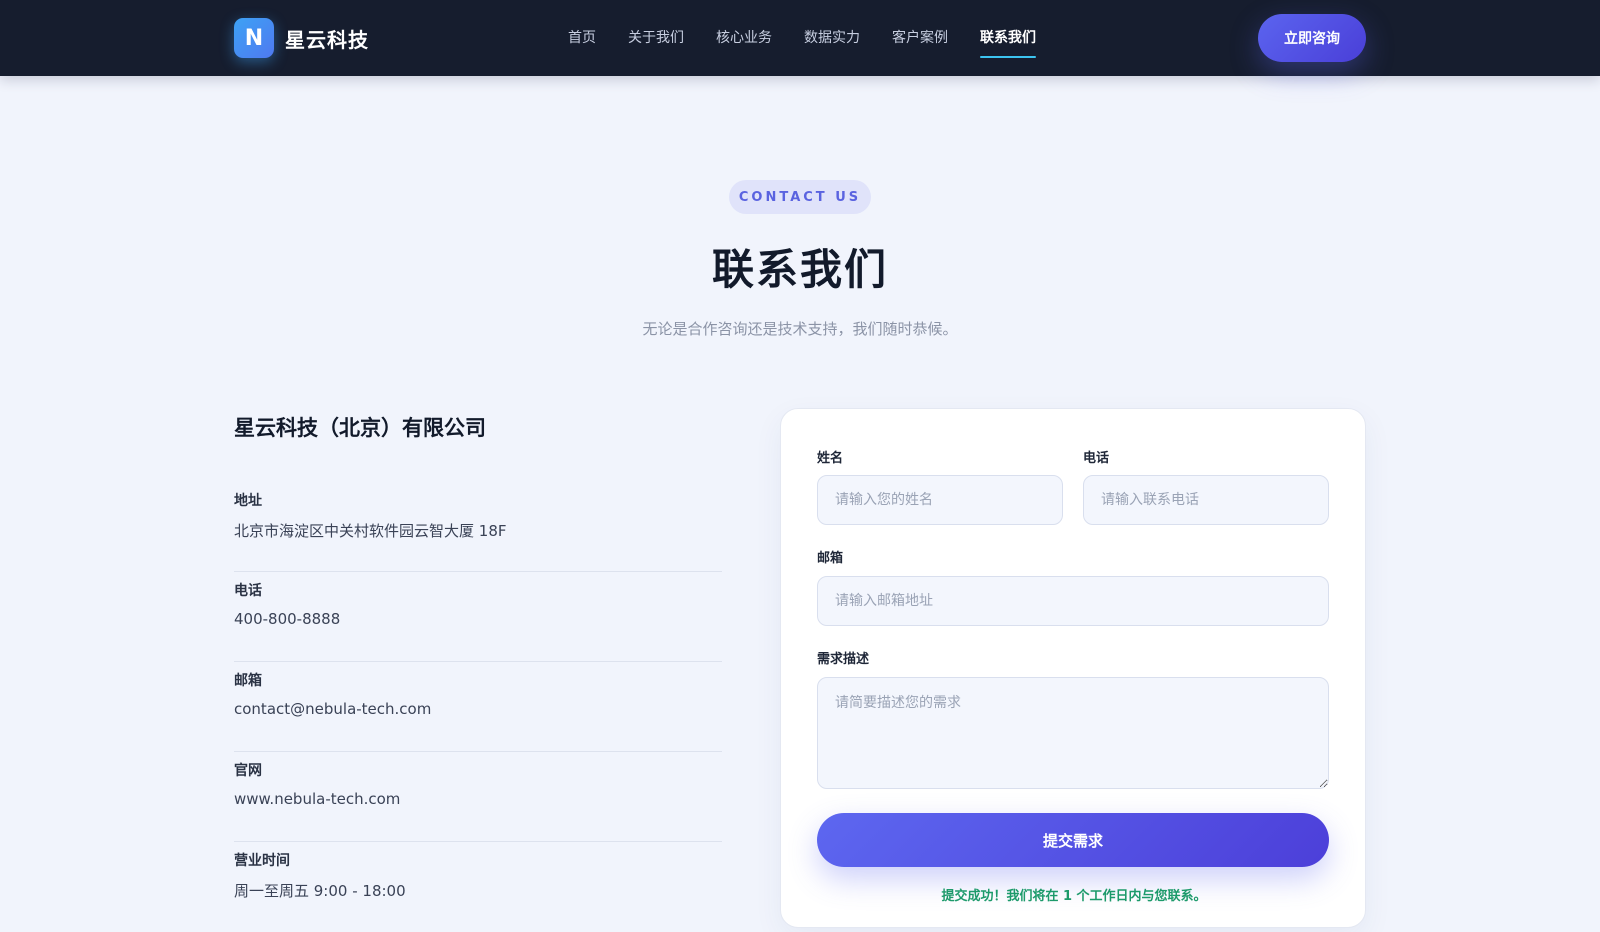  What do you see at coordinates (1074, 896) in the screenshot?
I see `success-message: 提交成功！我们将在 1 个工作日内与您联系。` at bounding box center [1074, 896].